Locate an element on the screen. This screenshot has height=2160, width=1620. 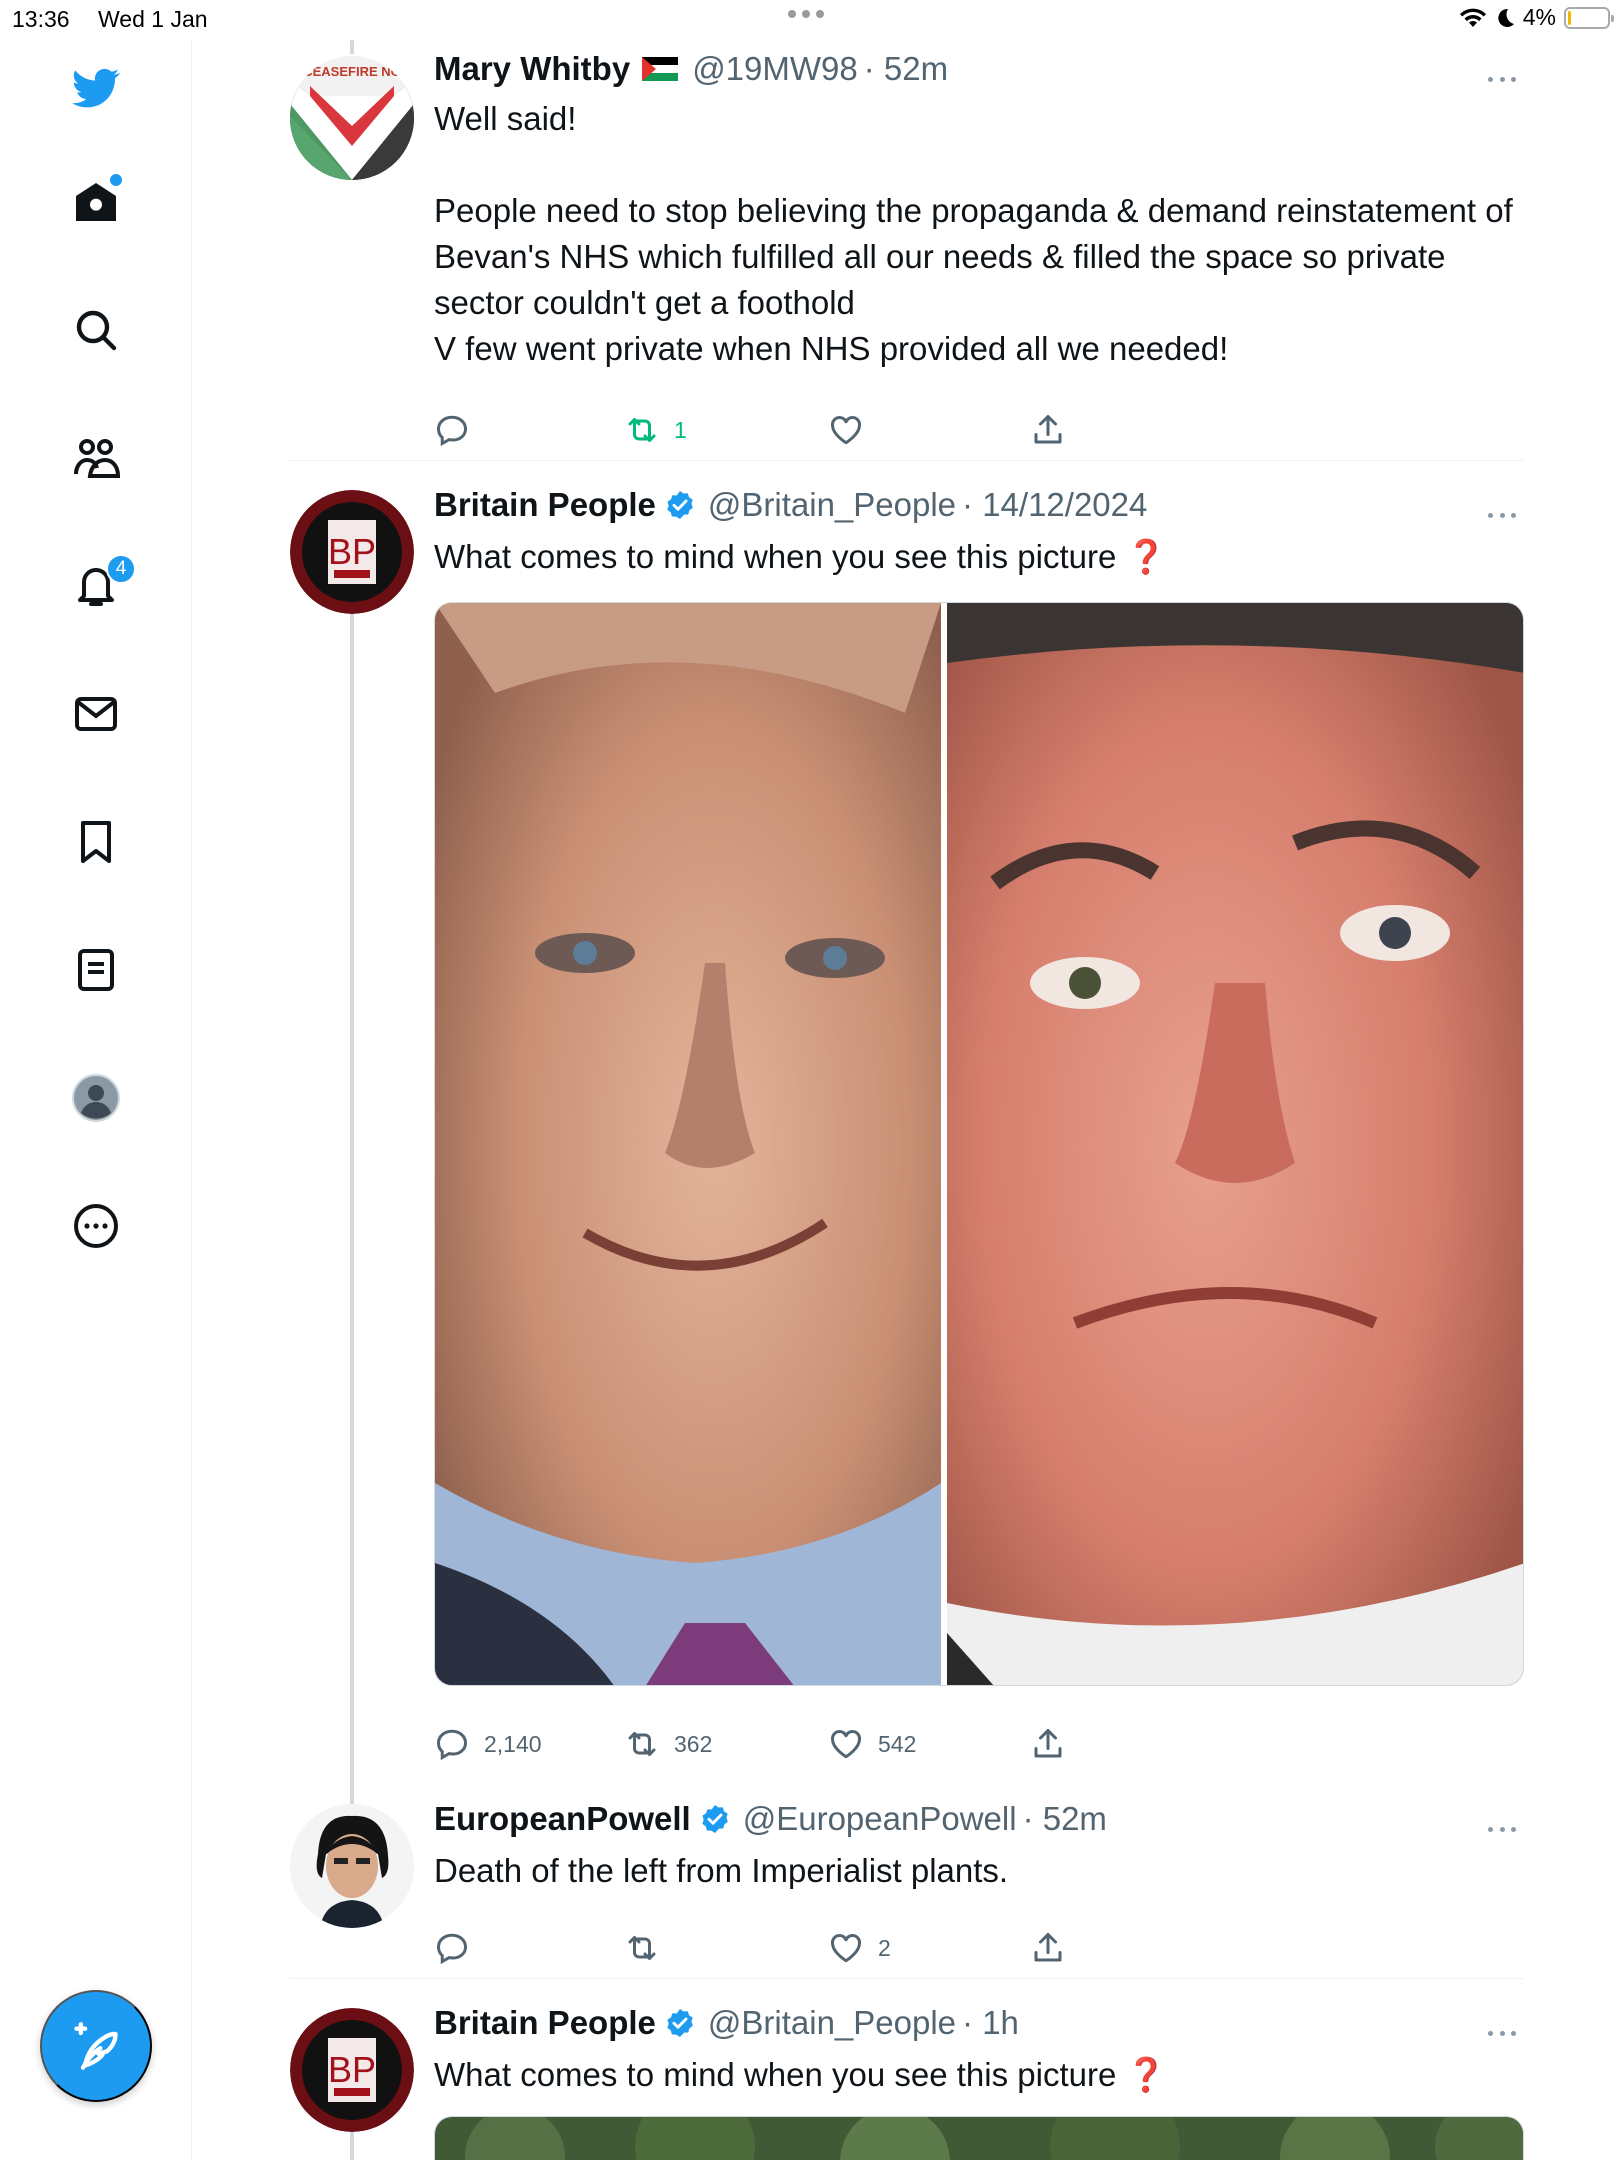
reply-count: 2,140 is located at coordinates (513, 1743).